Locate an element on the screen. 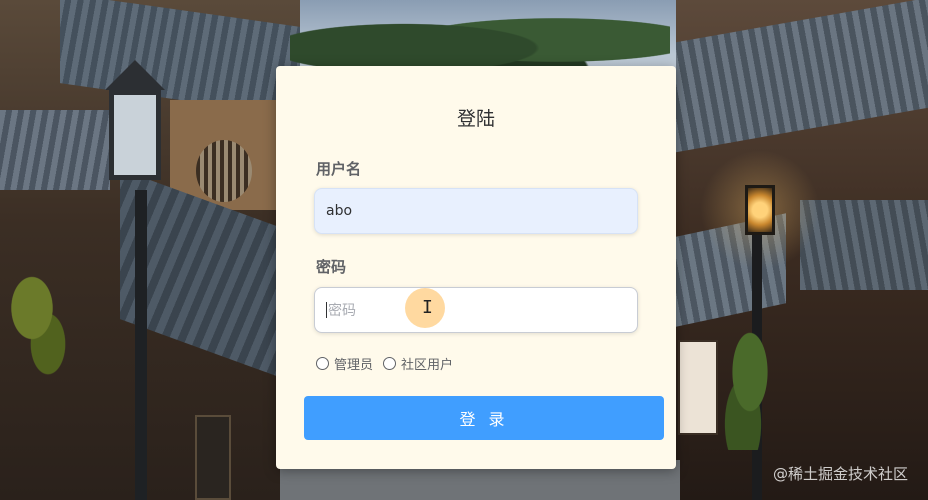 The width and height of the screenshot is (928, 500). watermark: @稀土掘金技术社区 is located at coordinates (840, 474).